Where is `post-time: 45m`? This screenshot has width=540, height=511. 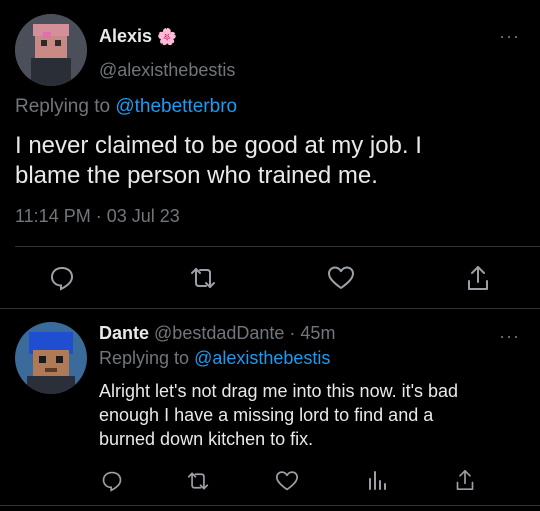
post-time: 45m is located at coordinates (317, 333).